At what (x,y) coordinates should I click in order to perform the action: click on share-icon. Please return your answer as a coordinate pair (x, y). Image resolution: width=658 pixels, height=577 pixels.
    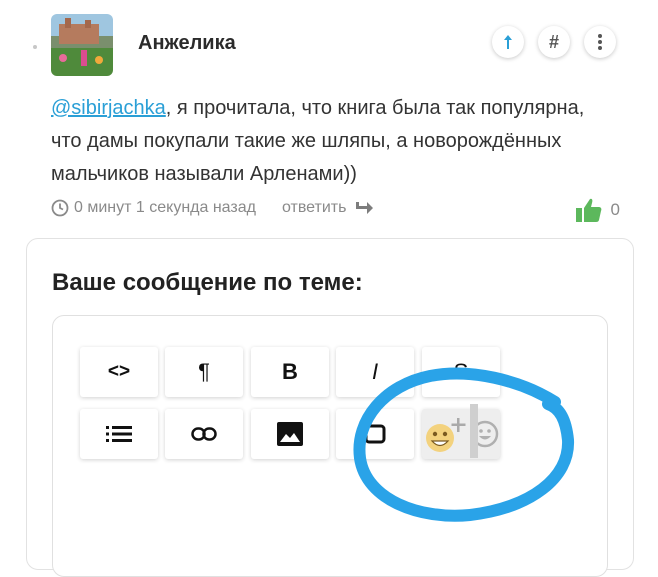
    Looking at the image, I should click on (508, 42).